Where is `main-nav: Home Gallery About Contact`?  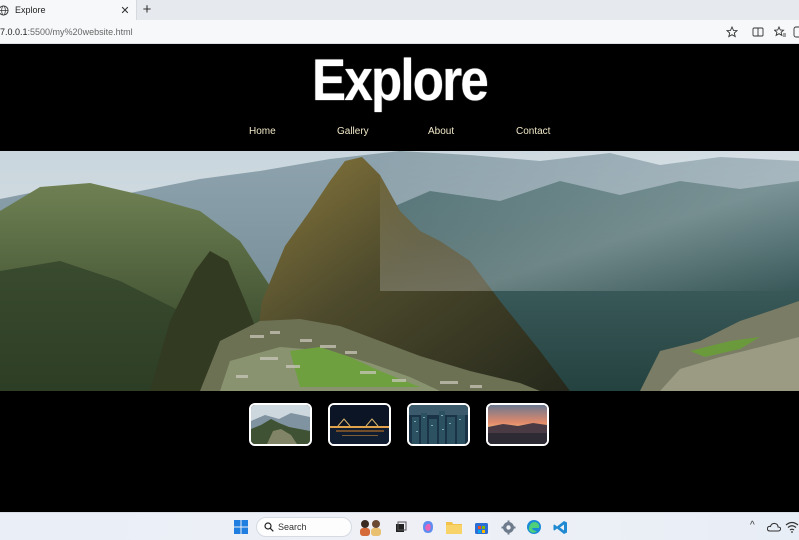
main-nav: Home Gallery About Contact is located at coordinates (399, 133).